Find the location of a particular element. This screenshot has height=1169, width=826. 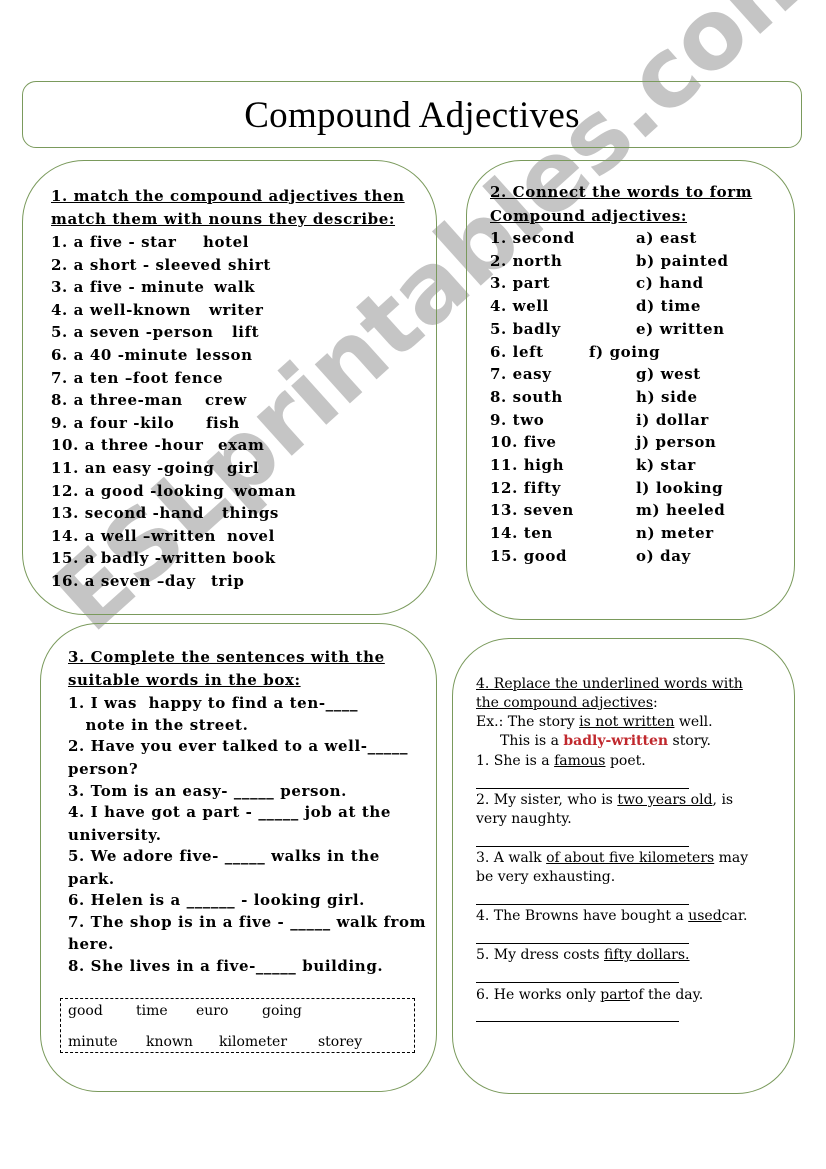

match-item-adjective: 10. a three -hour is located at coordinates (127, 445).